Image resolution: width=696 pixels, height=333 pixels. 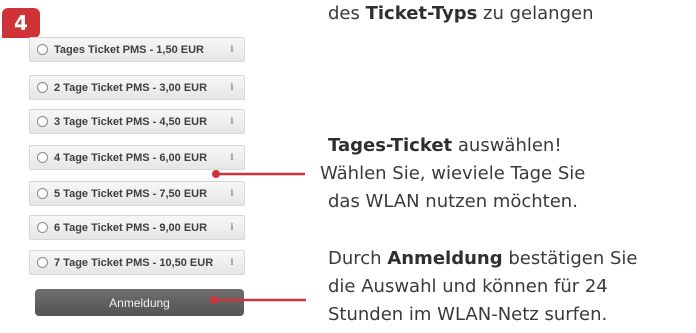 I want to click on callout-line-submit, so click(x=258, y=300).